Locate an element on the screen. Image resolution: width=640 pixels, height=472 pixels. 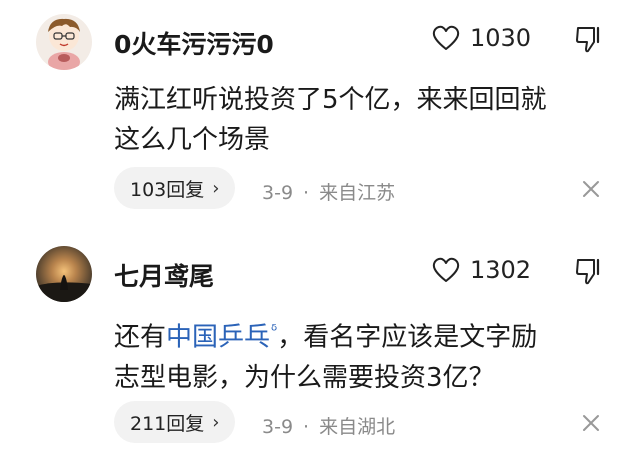
replies-button: 211回复 › is located at coordinates (175, 422).